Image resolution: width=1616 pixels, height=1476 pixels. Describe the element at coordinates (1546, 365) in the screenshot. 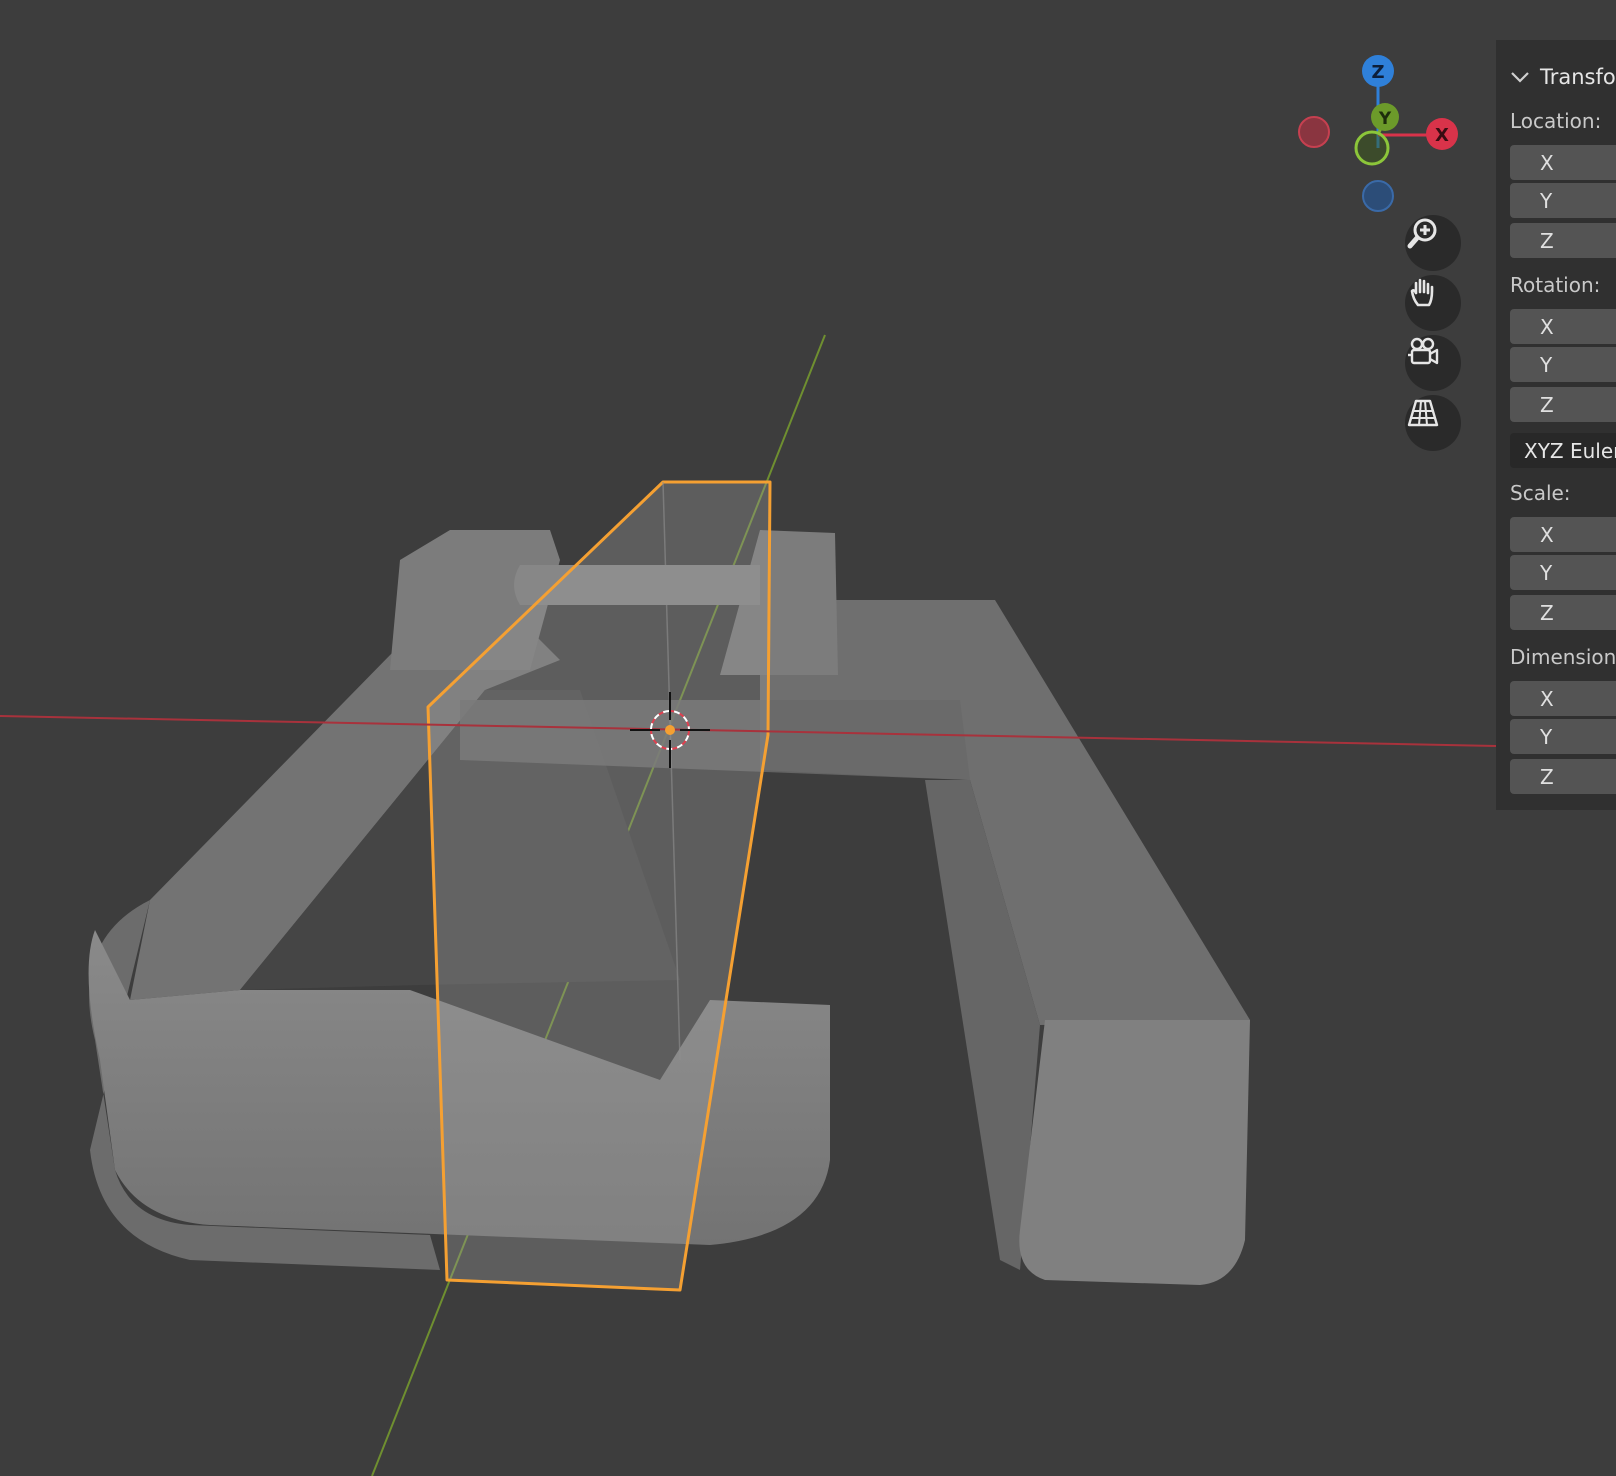

I see `rotation-y-label: Y` at that location.